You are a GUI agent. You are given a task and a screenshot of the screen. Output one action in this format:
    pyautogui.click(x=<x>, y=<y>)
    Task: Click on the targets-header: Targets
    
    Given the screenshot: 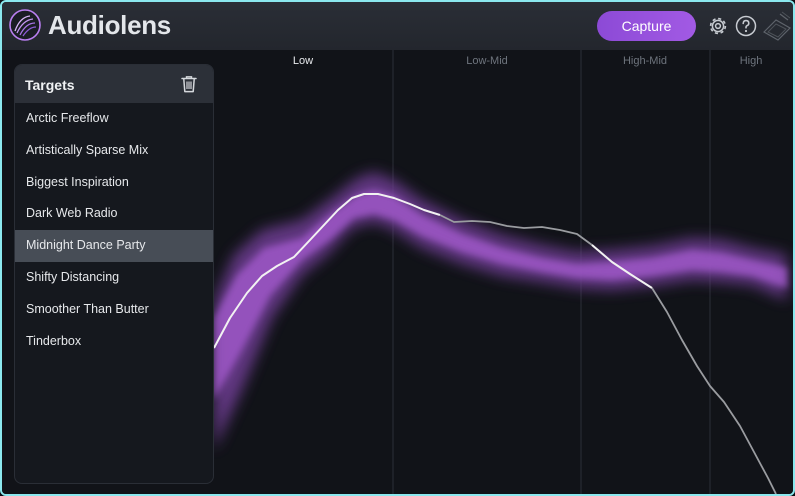 What is the action you would take?
    pyautogui.click(x=114, y=84)
    